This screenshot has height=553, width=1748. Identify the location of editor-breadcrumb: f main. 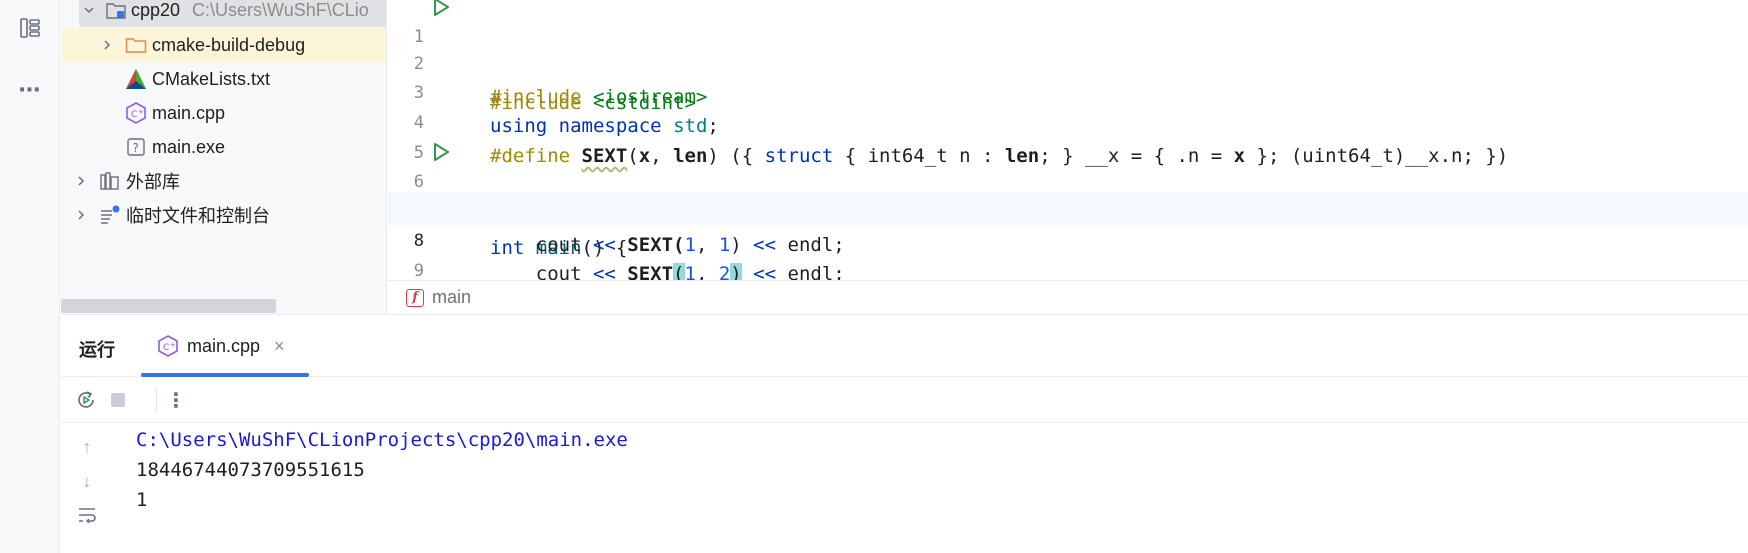
(1068, 297).